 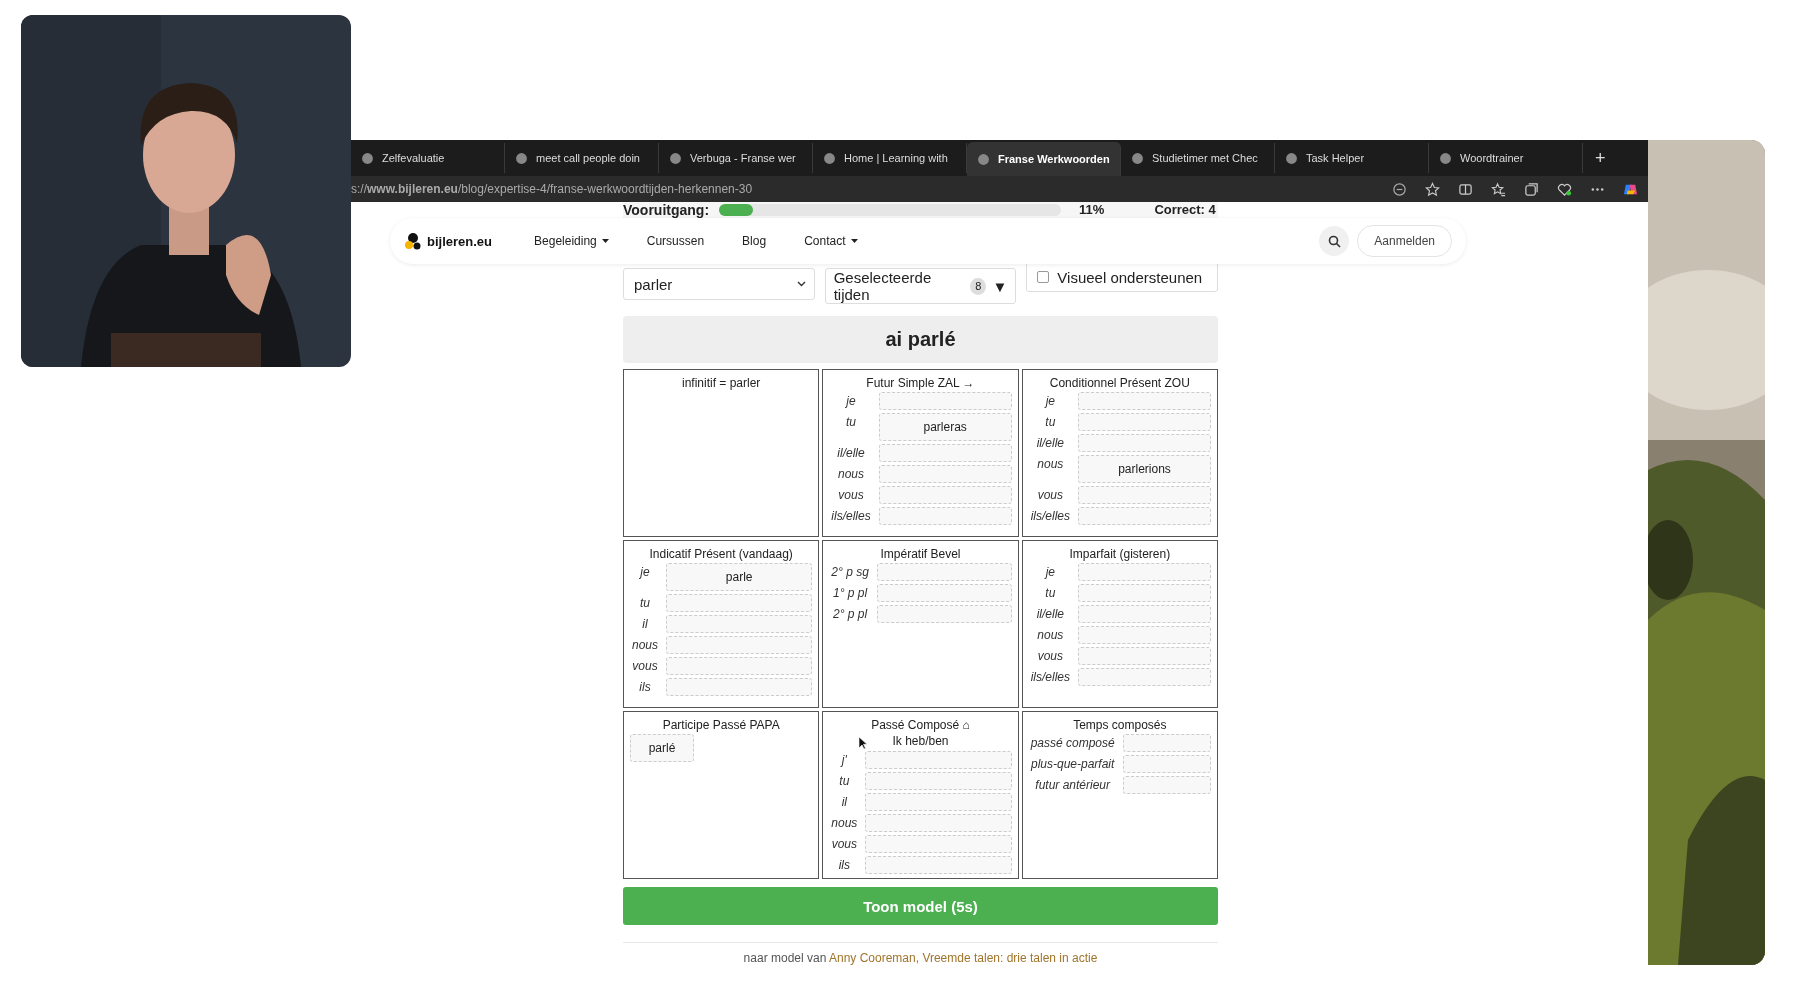 I want to click on tenses-dropdown: Geselecteerde tijden 8 ▼, so click(x=920, y=286).